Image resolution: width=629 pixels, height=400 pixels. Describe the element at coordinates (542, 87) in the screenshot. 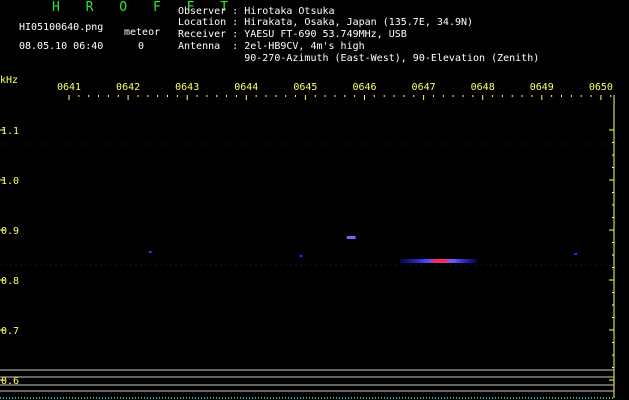

I see `x-tick-label: 0649` at that location.